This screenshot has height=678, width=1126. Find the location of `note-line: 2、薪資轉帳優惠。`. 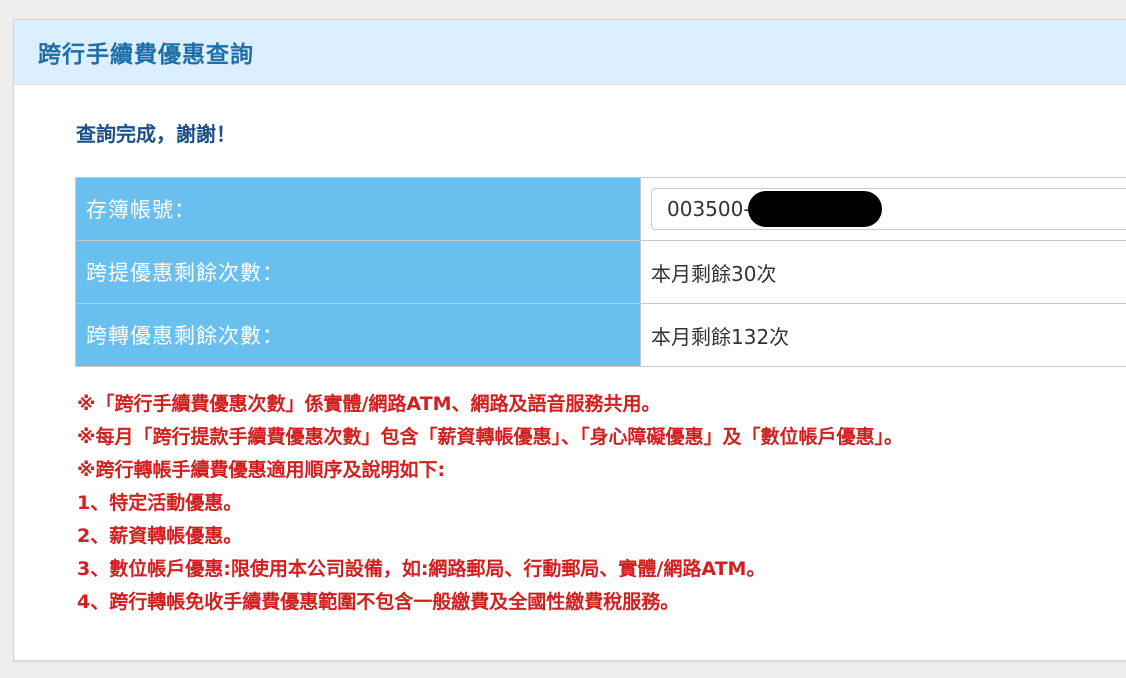

note-line: 2、薪資轉帳優惠。 is located at coordinates (160, 536).